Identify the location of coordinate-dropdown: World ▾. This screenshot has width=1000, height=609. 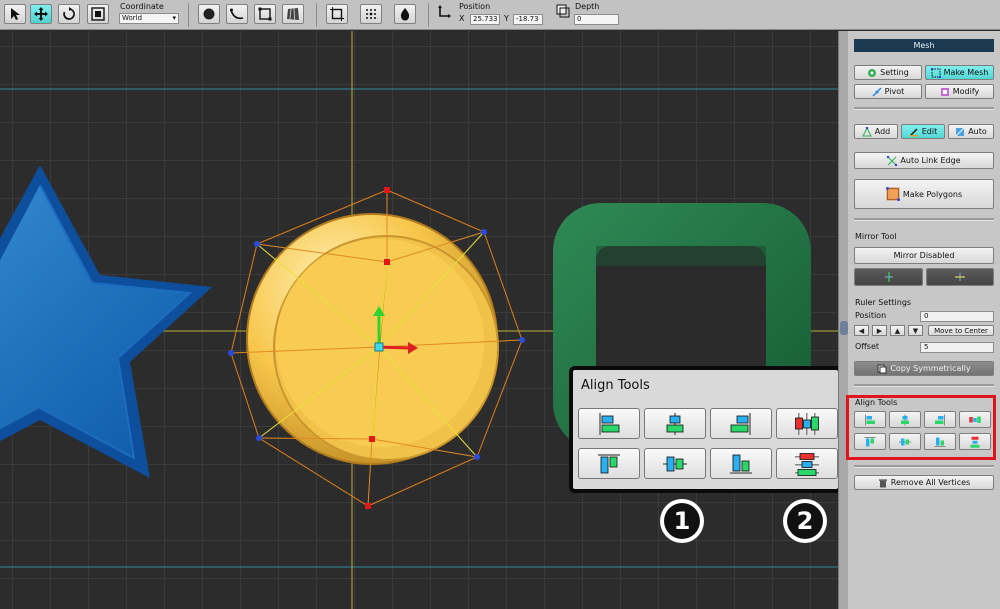
(149, 18).